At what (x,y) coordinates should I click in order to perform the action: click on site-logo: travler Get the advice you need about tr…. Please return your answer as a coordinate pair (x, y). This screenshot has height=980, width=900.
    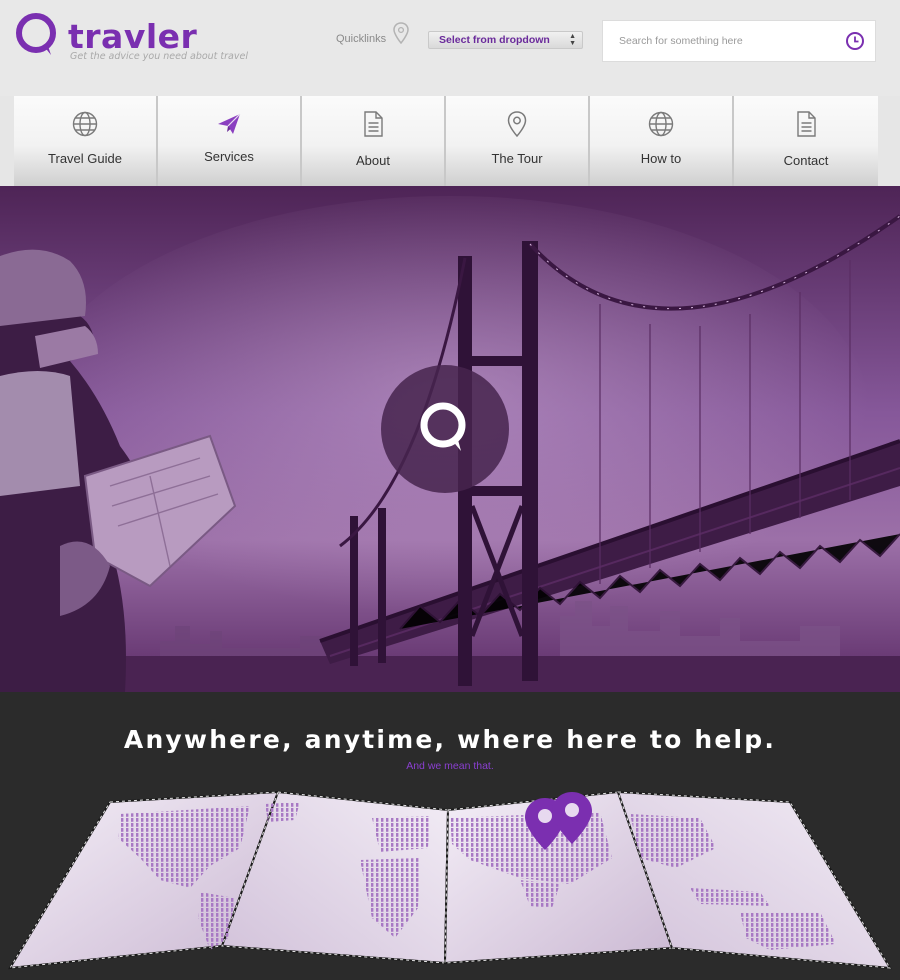
    Looking at the image, I should click on (134, 38).